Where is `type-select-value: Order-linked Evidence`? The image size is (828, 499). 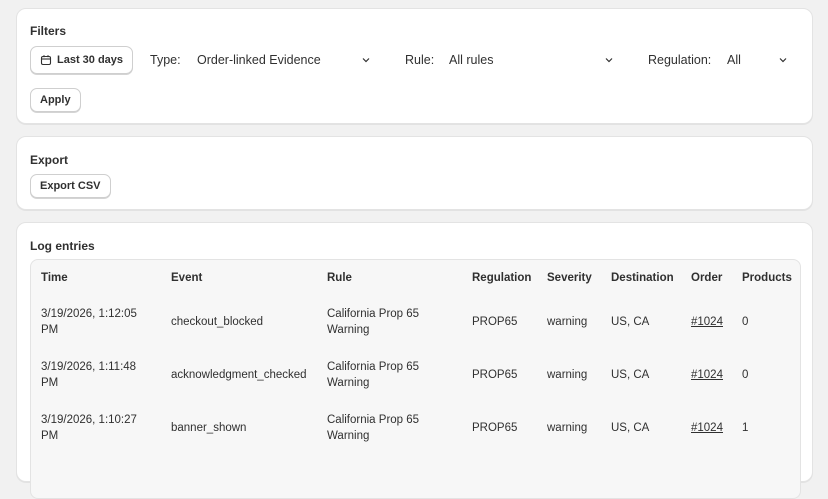 type-select-value: Order-linked Evidence is located at coordinates (259, 60).